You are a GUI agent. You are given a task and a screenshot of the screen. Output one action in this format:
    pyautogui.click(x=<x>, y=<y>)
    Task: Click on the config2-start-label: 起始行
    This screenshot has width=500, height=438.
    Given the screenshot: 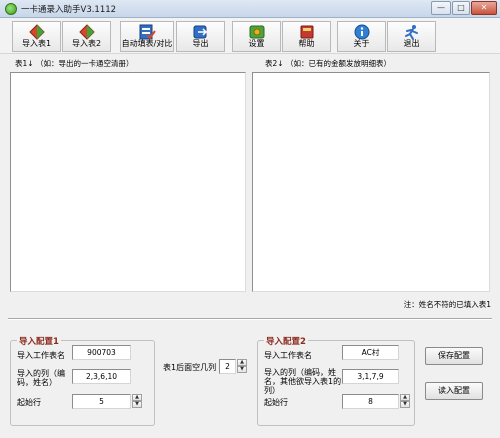 What is the action you would take?
    pyautogui.click(x=276, y=402)
    